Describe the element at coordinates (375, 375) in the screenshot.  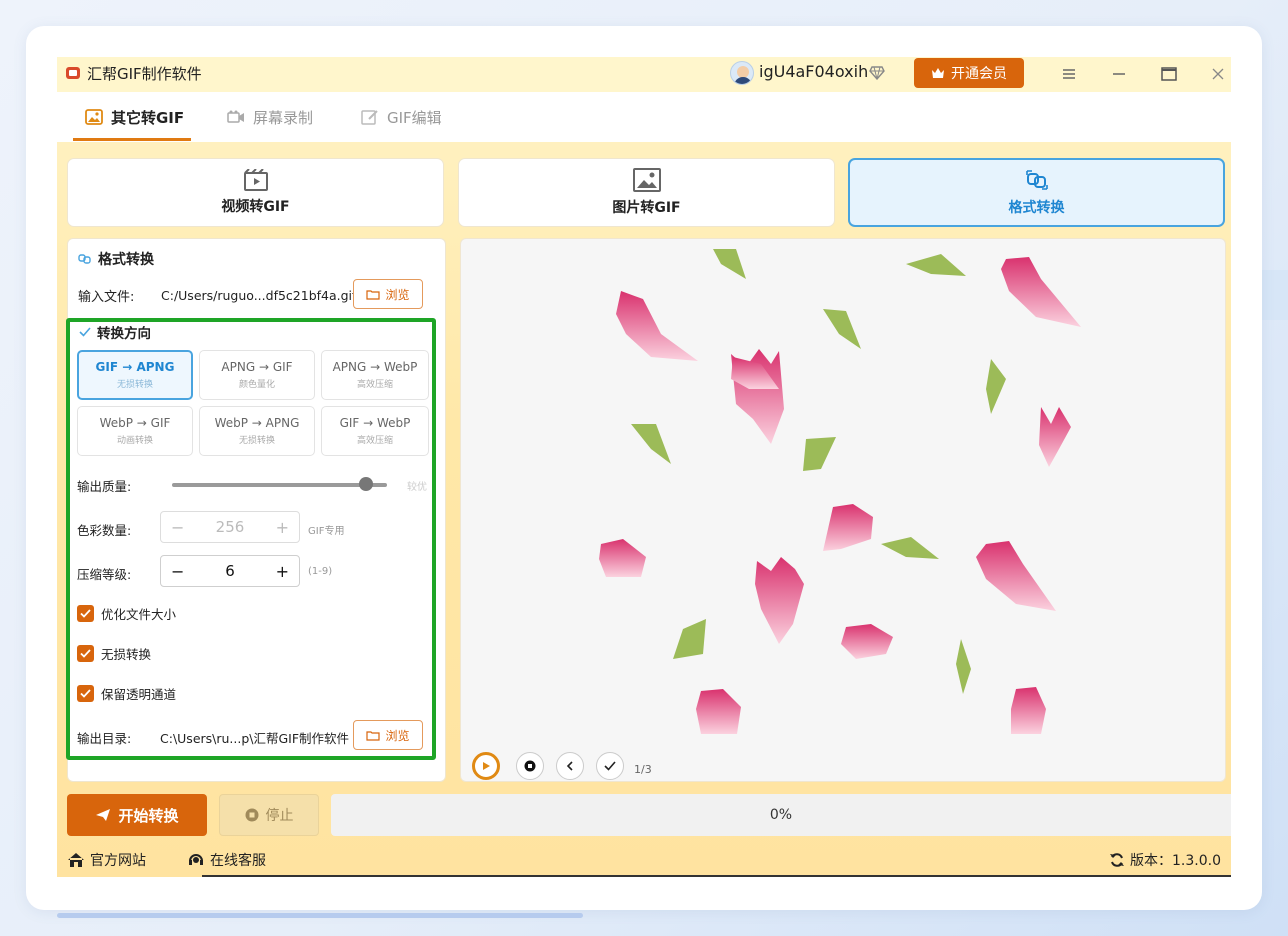
I see `conv-apng-to-webp: APNG → WebP 高效压缩` at that location.